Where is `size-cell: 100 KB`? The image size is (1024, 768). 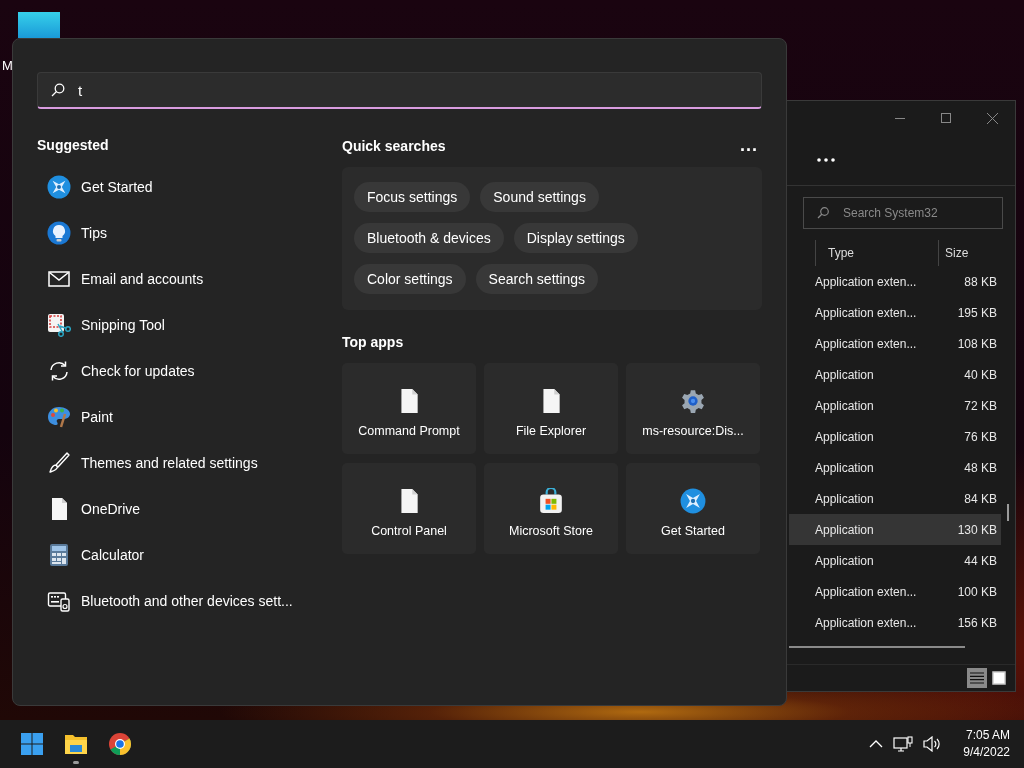
size-cell: 100 KB is located at coordinates (977, 591).